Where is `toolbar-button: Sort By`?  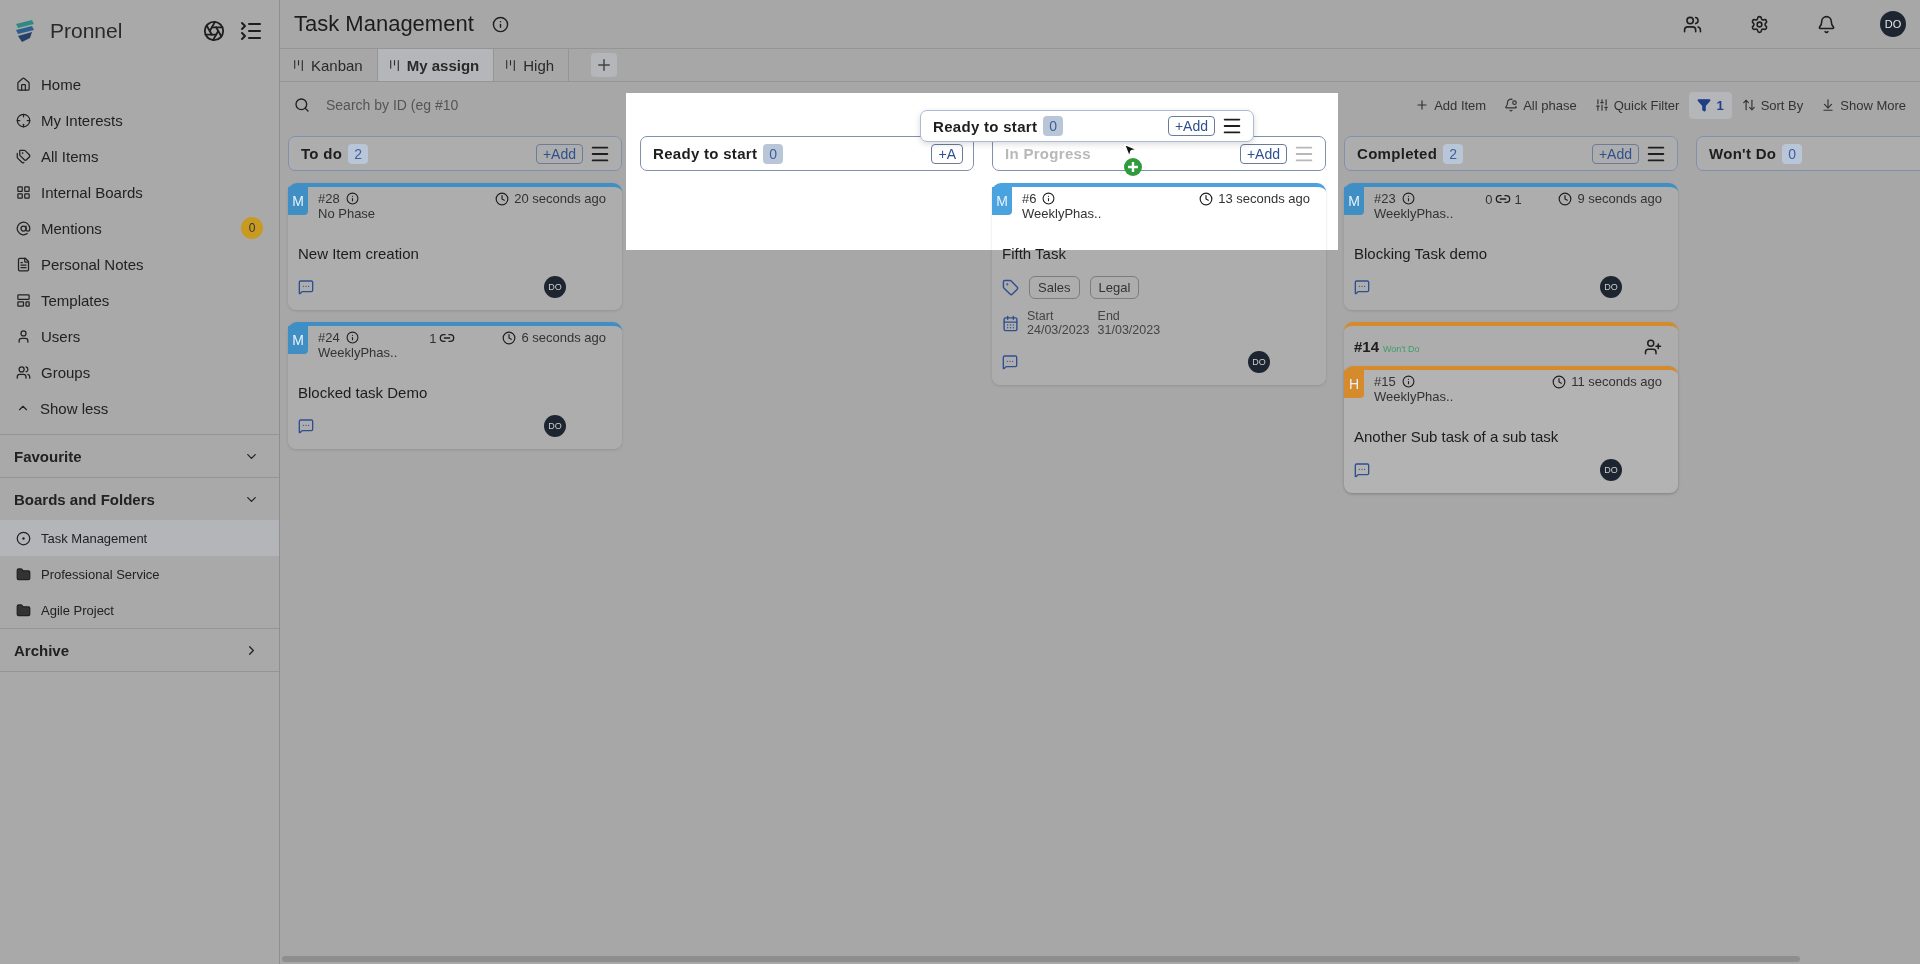 toolbar-button: Sort By is located at coordinates (1772, 105).